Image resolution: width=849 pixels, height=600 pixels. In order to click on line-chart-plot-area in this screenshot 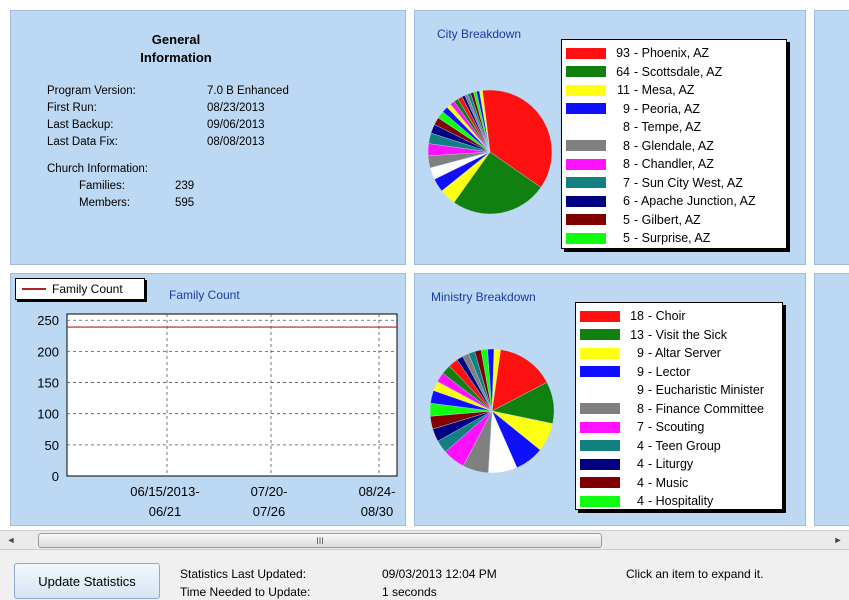, I will do `click(232, 395)`.